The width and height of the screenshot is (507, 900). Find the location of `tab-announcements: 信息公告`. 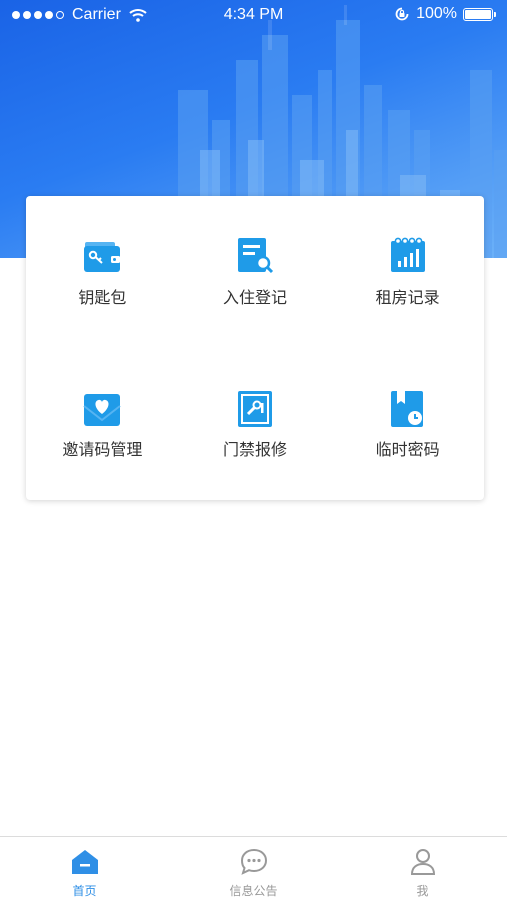

tab-announcements: 信息公告 is located at coordinates (253, 868).